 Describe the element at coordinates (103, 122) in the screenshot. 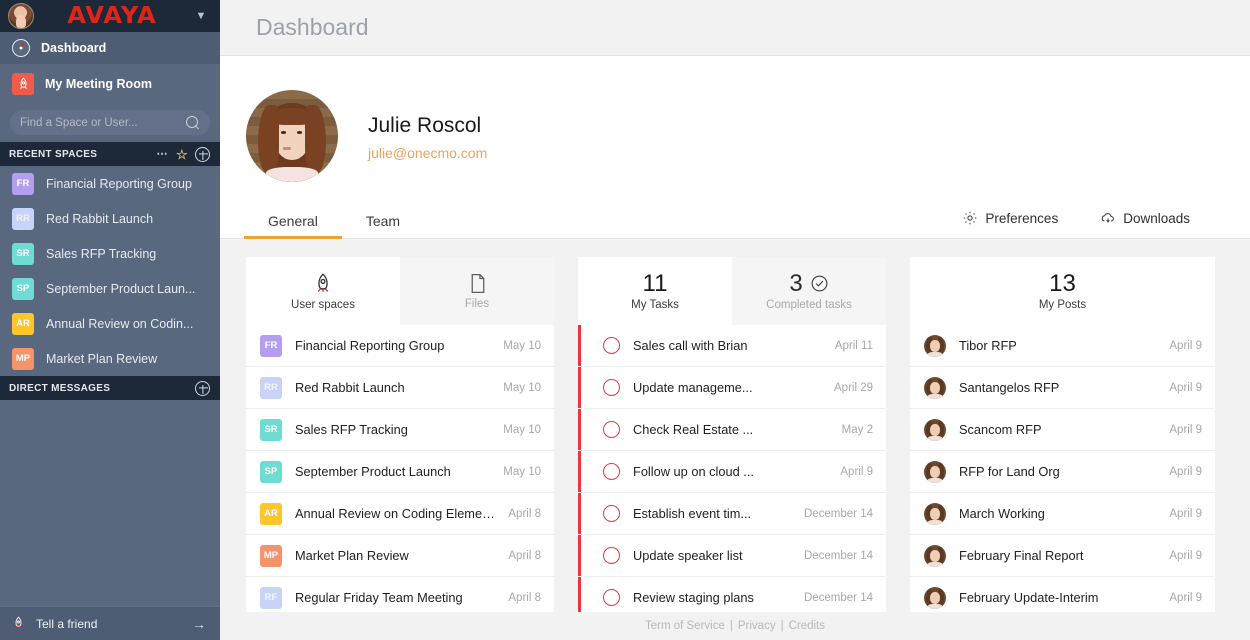

I see `search-input` at that location.